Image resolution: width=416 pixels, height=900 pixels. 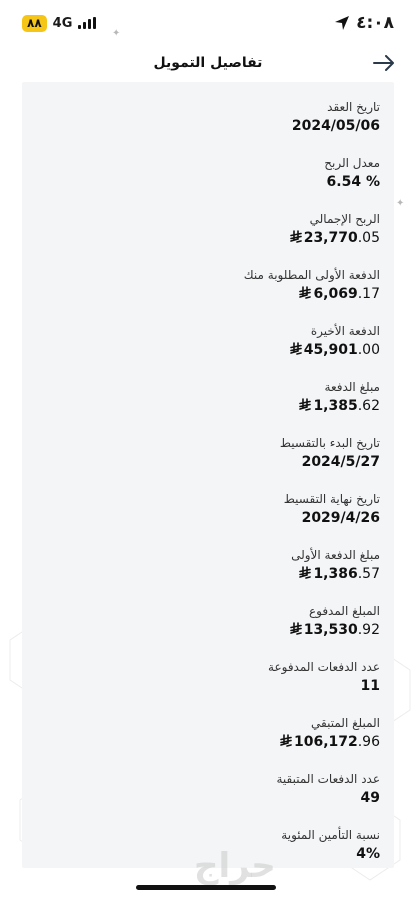 I want to click on detail-value: 23,770.05, so click(x=208, y=238).